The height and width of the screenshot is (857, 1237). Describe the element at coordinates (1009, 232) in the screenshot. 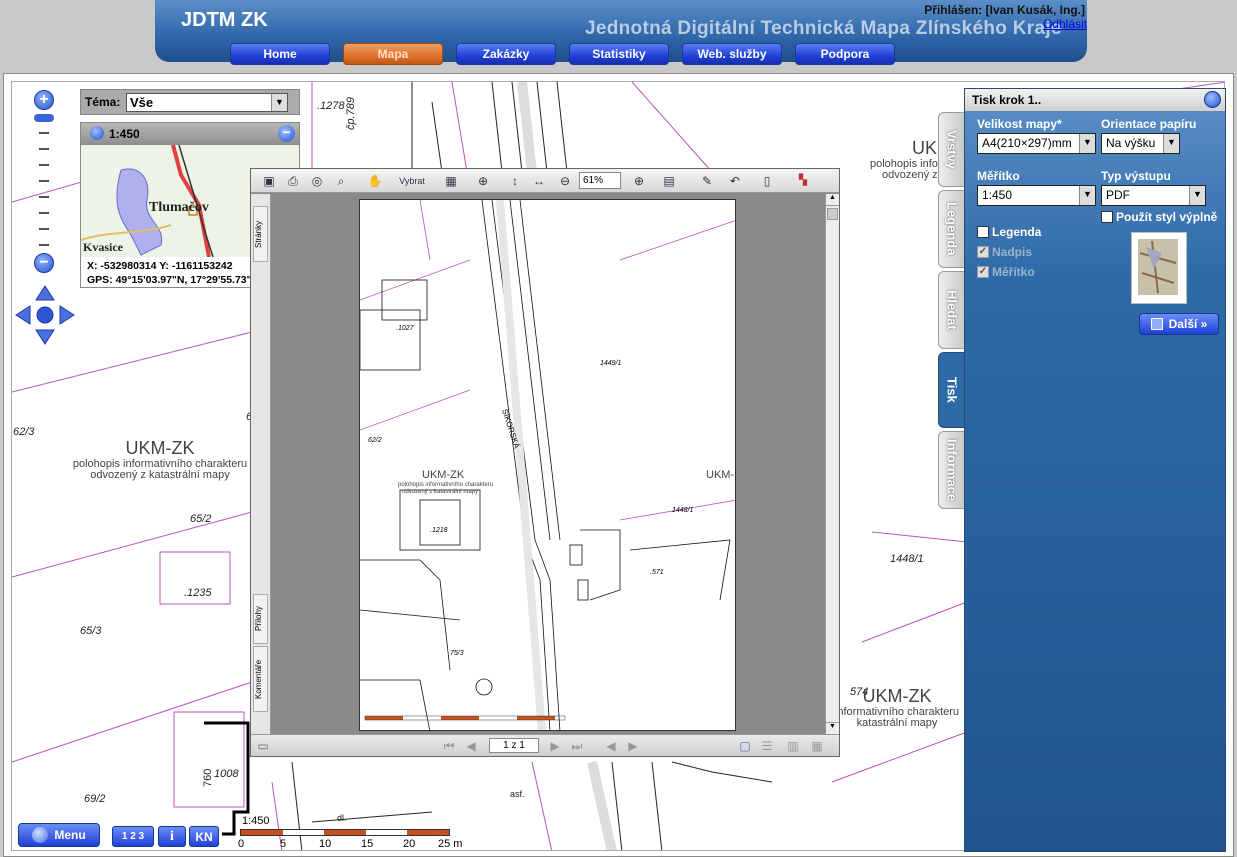

I see `legend-checkbox: Legenda` at that location.